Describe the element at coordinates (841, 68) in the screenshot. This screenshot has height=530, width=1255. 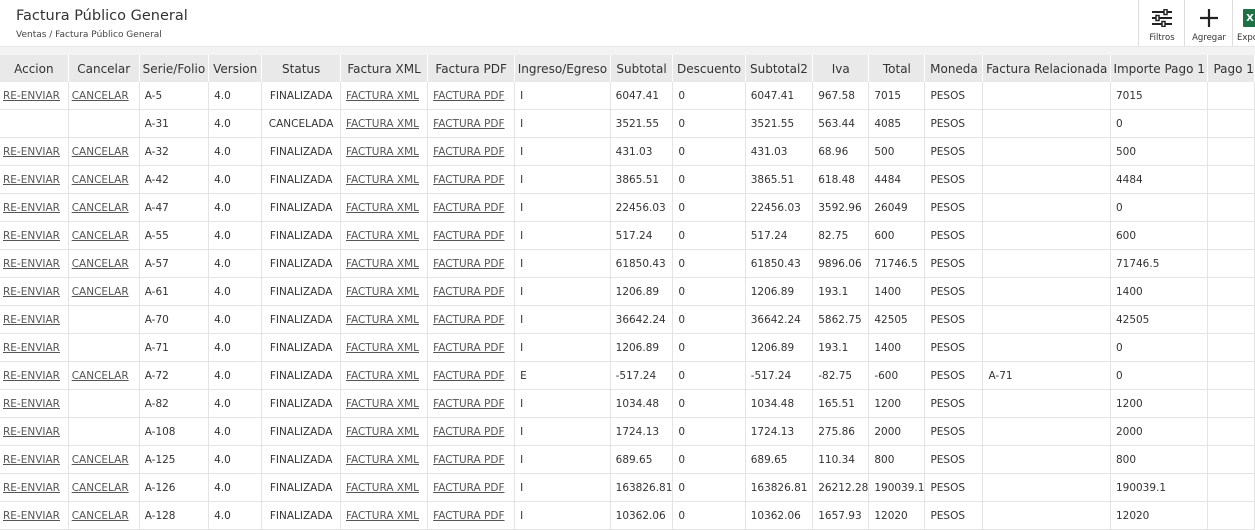
I see `column-header: Iva` at that location.